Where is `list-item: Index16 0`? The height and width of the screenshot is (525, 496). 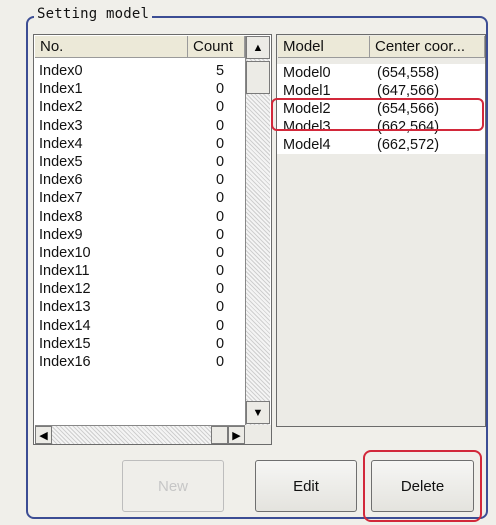 list-item: Index16 0 is located at coordinates (139, 362).